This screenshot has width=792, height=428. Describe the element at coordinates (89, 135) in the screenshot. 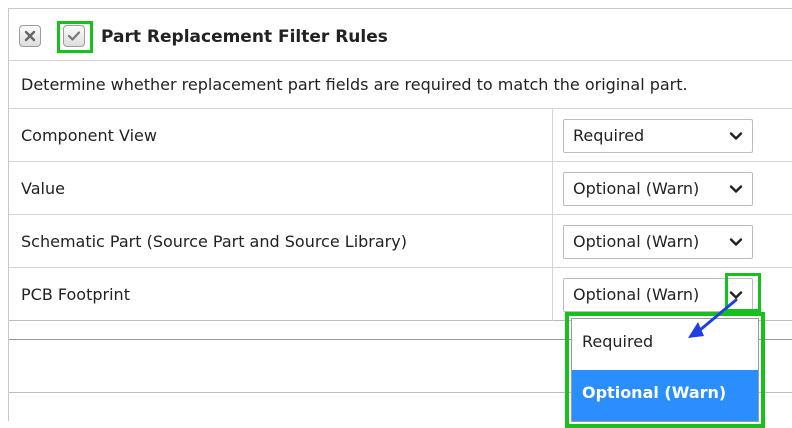

I see `rule-label: Component View` at that location.